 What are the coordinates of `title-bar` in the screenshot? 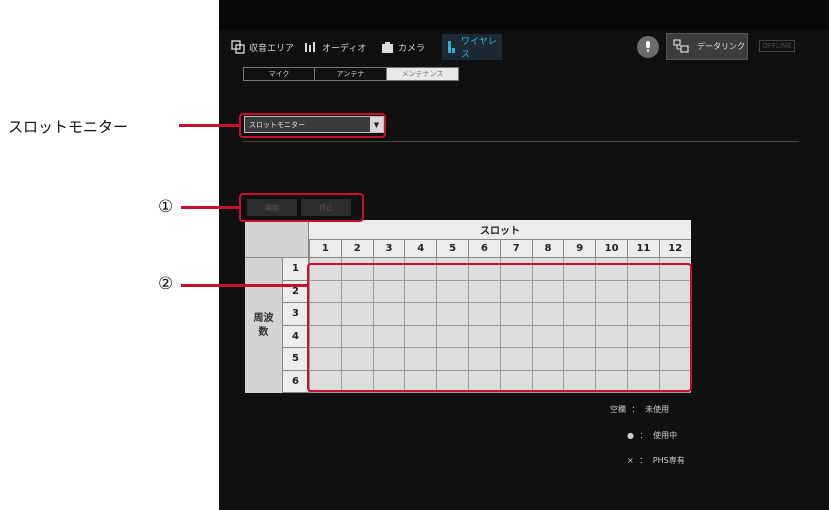 It's located at (524, 15).